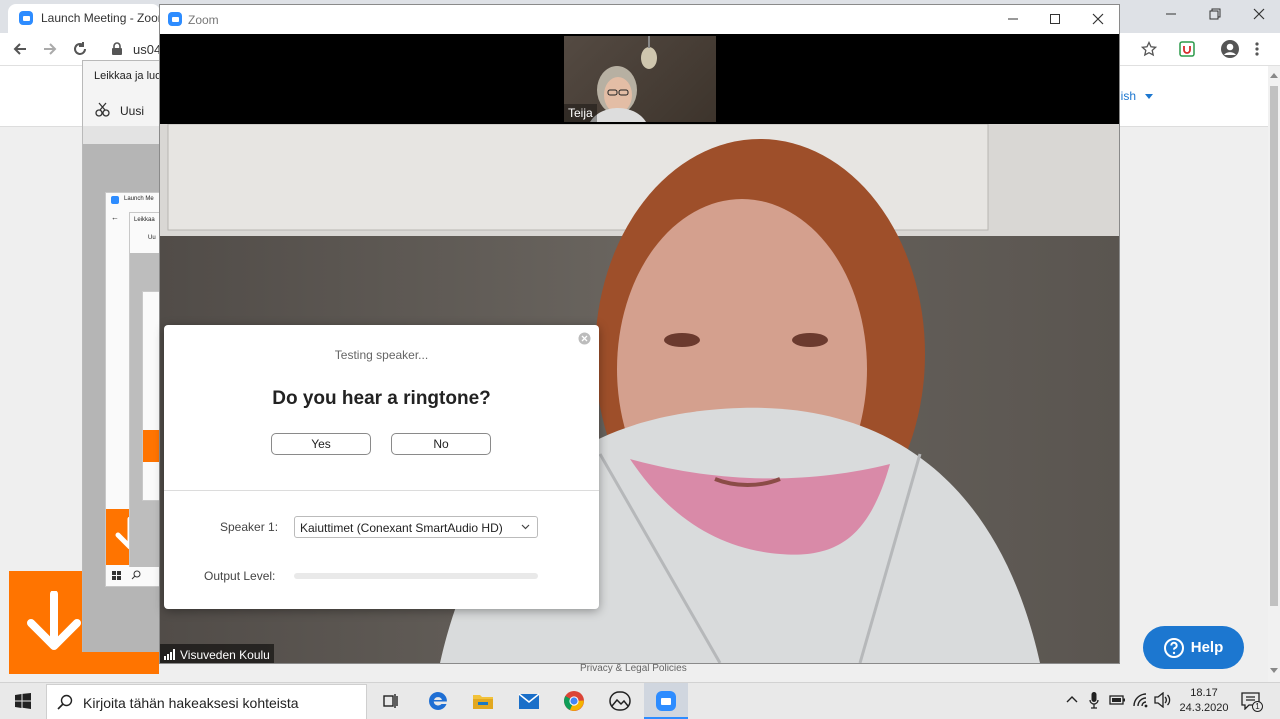 This screenshot has width=1280, height=719. I want to click on taskbar-search: Kirjoita tähän hakeaksesi kohteista, so click(206, 701).